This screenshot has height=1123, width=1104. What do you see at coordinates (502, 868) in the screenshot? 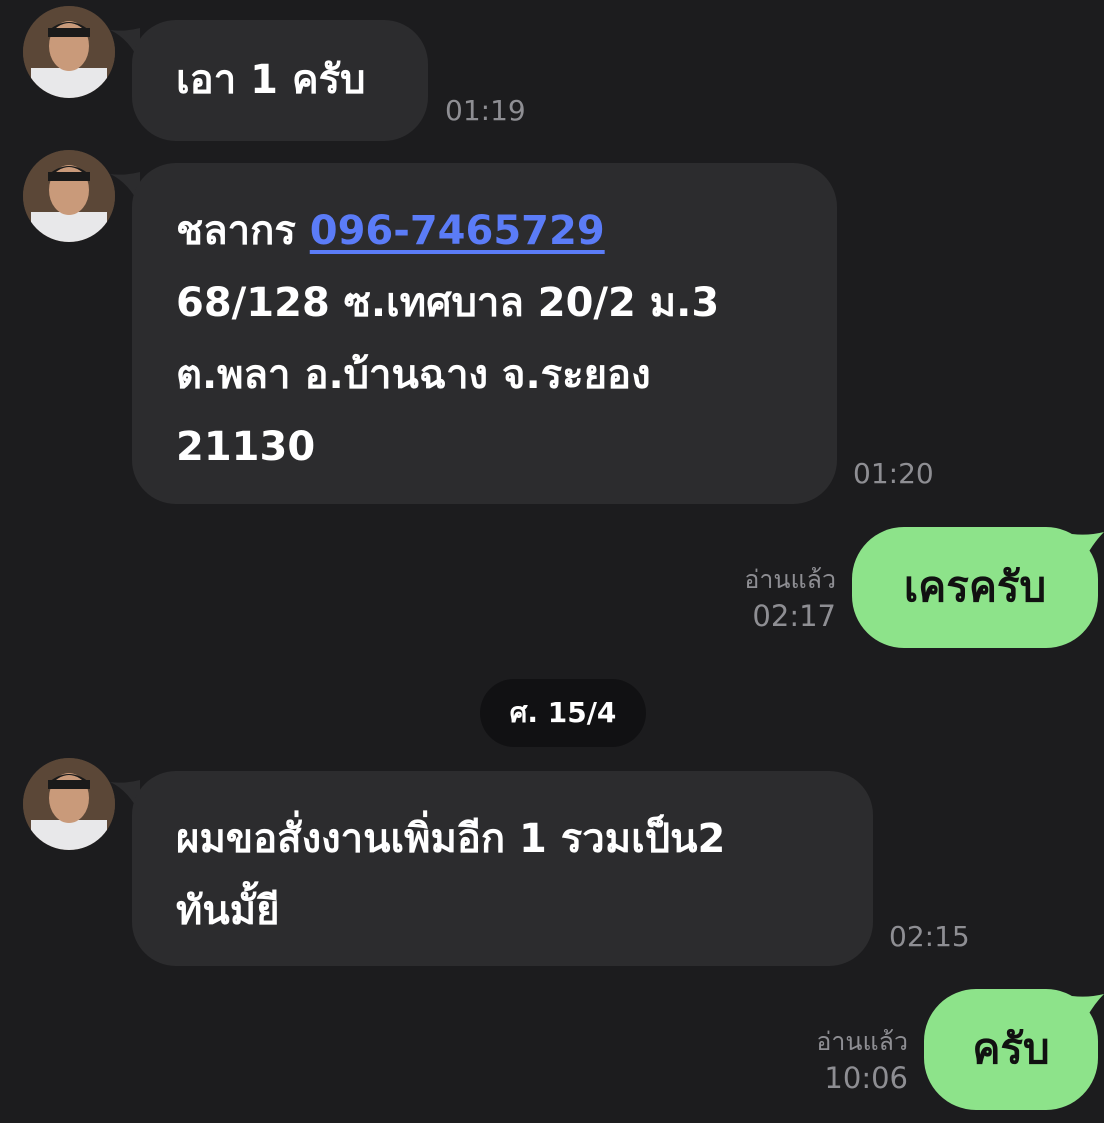
I see `incoming-message-bubble: ผมขอสั่งงานเพิ่มอีก 1 รวมเป็น2 ทันมั้ยี` at bounding box center [502, 868].